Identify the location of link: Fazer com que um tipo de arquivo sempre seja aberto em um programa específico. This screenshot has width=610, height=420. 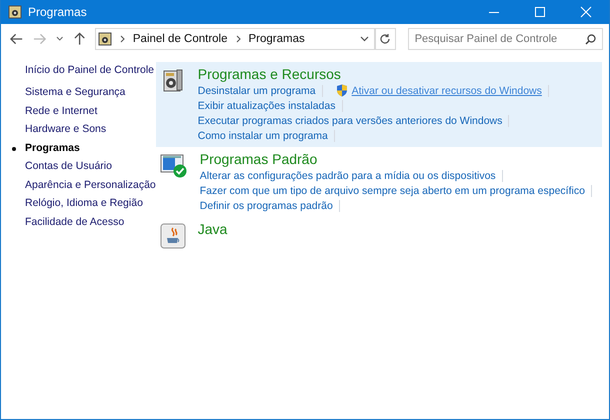
(392, 190).